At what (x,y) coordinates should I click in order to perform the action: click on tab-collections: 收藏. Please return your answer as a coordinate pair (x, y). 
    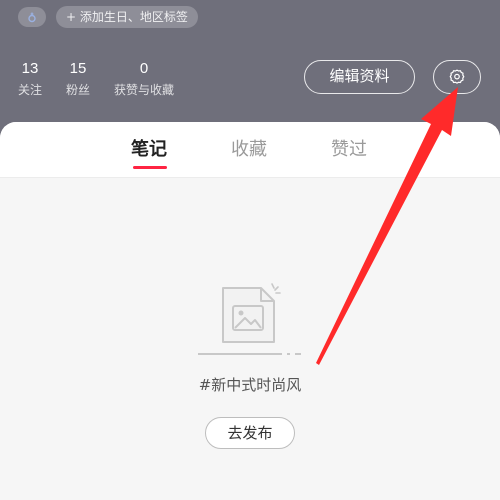
    Looking at the image, I should click on (249, 150).